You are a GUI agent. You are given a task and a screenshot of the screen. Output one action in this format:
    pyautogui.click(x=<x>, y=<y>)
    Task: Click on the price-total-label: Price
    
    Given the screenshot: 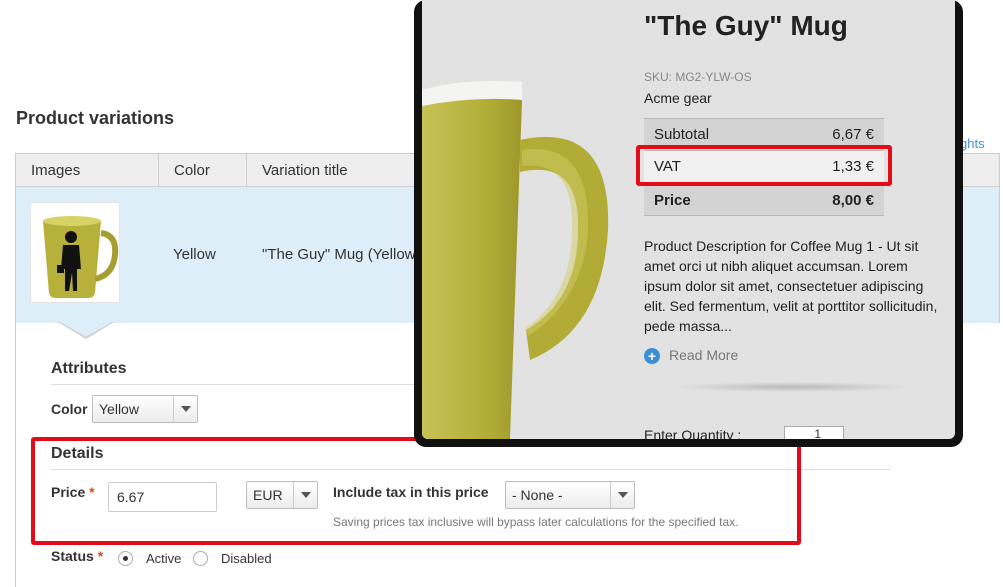 What is the action you would take?
    pyautogui.click(x=672, y=200)
    